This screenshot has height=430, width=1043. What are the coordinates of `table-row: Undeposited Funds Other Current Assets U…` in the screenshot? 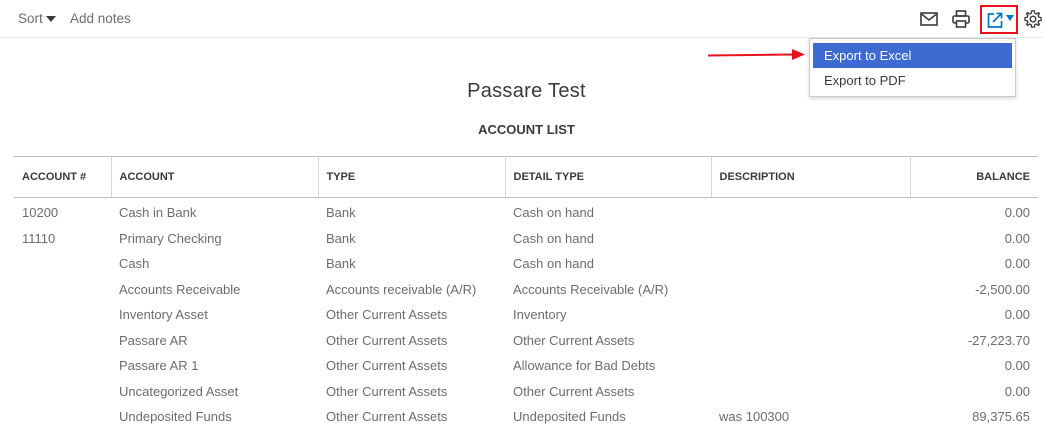 It's located at (526, 417).